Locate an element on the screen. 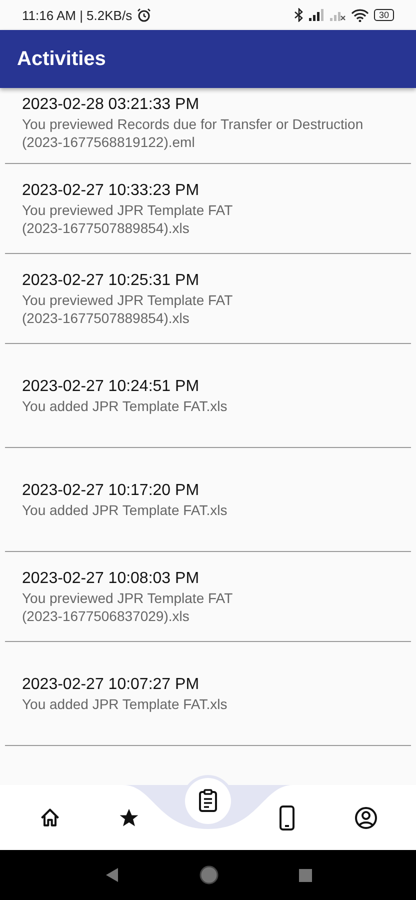 This screenshot has width=416, height=900. activity-timestamp: 2023-02-27 10:25:31 PM is located at coordinates (111, 280).